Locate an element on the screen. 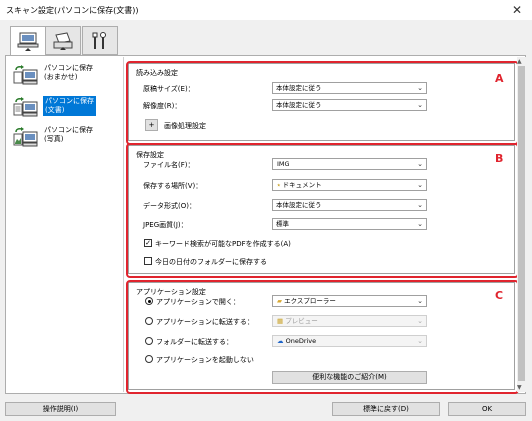 This screenshot has width=532, height=421. instructions-button: 操作説明(I) is located at coordinates (60, 409).